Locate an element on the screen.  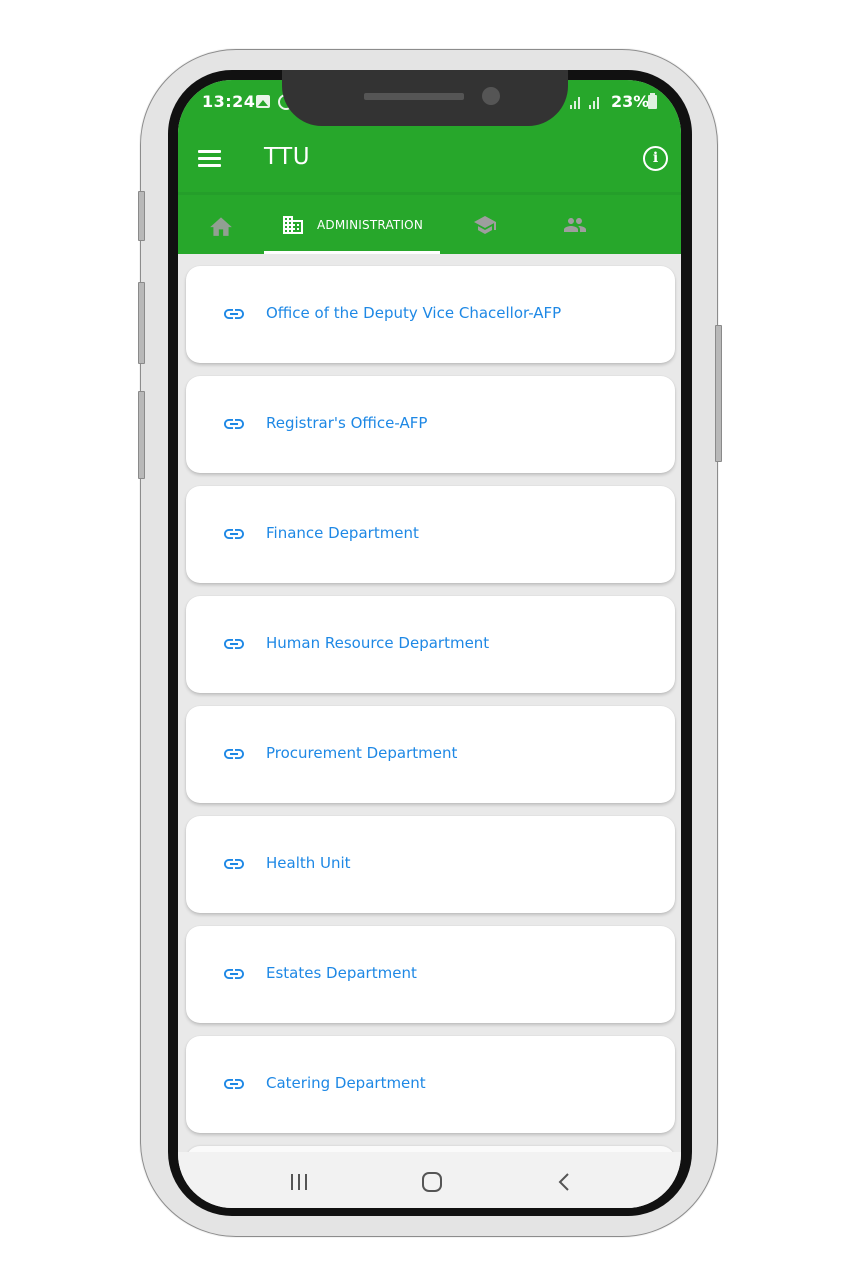
toolbar: TTU i is located at coordinates (429, 161).